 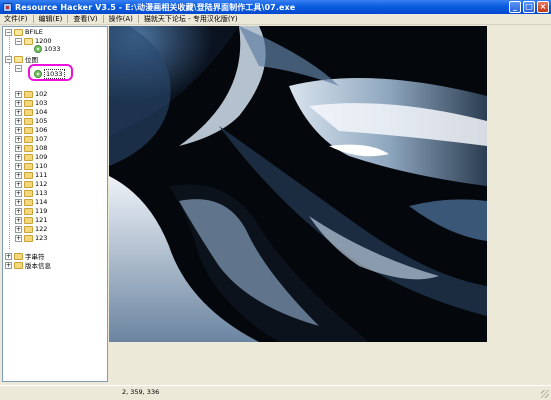 What do you see at coordinates (41, 103) in the screenshot?
I see `tree-node-label: 103` at bounding box center [41, 103].